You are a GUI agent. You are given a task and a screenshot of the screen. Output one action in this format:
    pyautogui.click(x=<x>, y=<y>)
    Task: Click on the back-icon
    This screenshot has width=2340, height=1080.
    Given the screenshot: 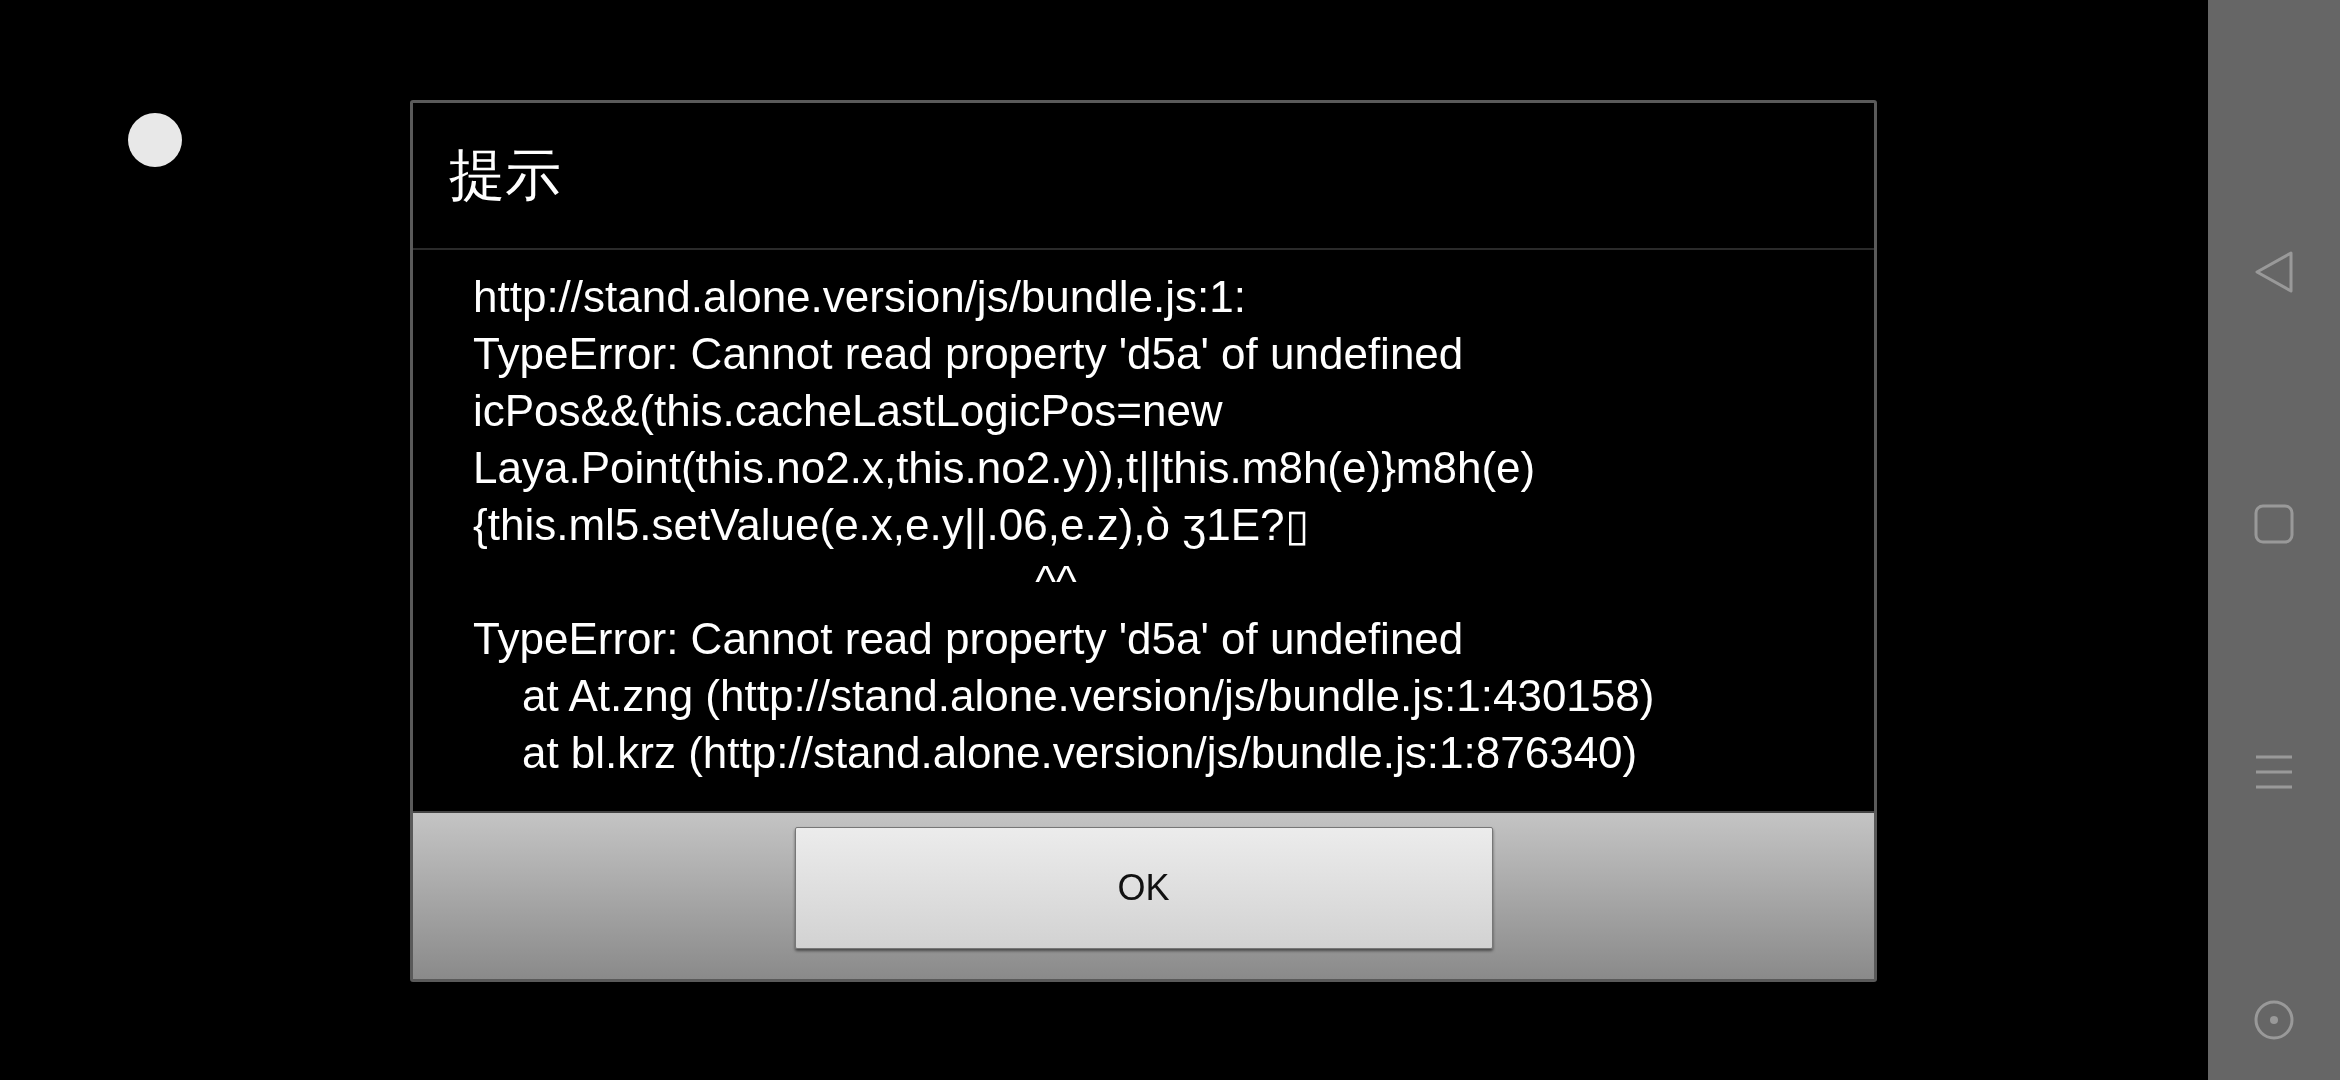 What is the action you would take?
    pyautogui.click(x=2274, y=272)
    